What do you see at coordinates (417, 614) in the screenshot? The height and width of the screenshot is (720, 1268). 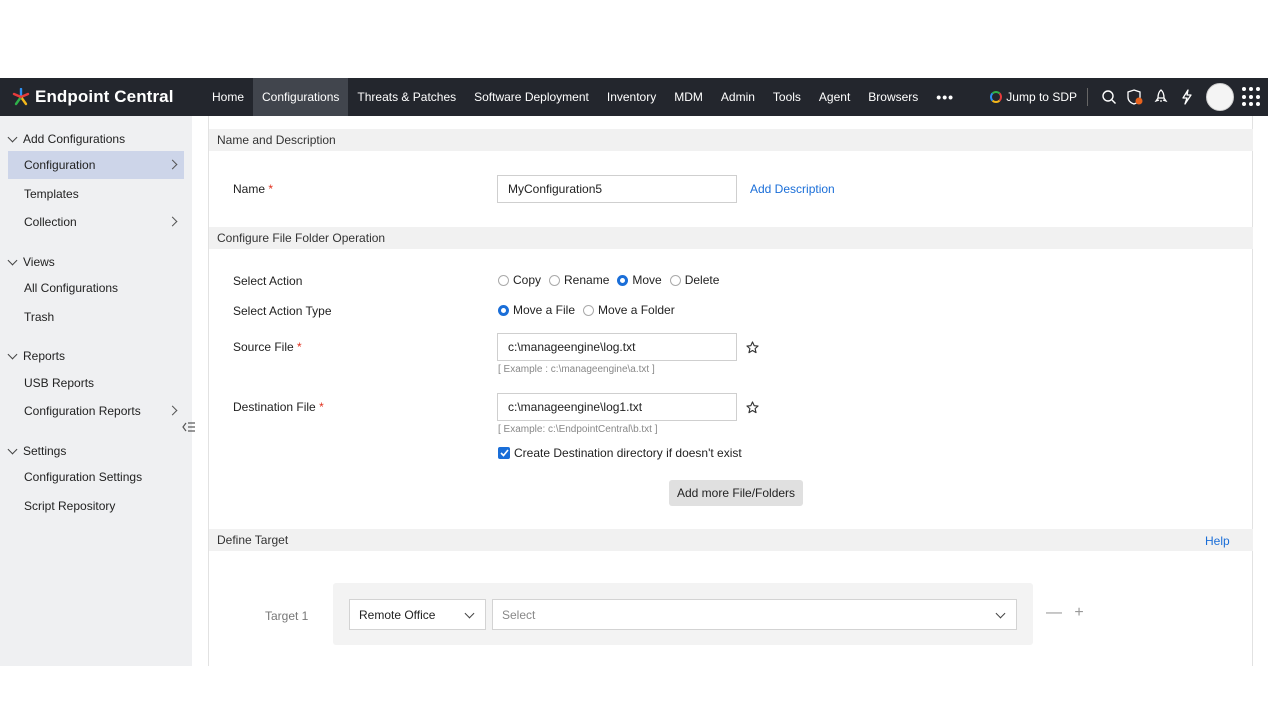 I see `target-type-select: Remote Office` at bounding box center [417, 614].